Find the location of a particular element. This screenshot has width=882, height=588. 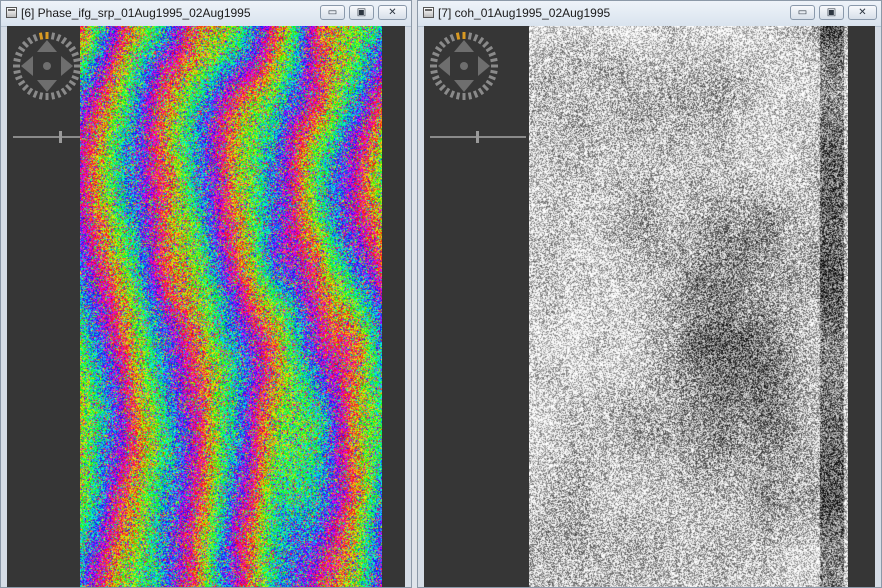

coherence-window-titlebar: [7] coh_01Aug1995_02Aug1995 ▭ ▣ ✕ is located at coordinates (649, 14).